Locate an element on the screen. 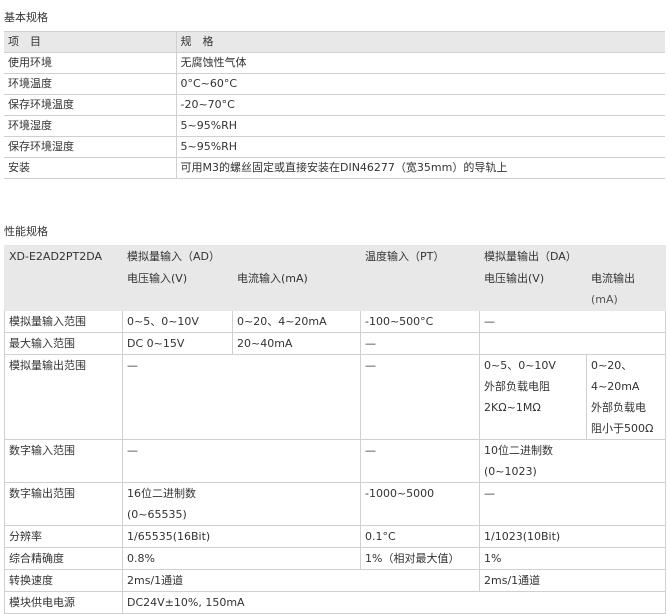 Image resolution: width=670 pixels, height=614 pixels. cell-ad: 16位二进制数 (0~65535) is located at coordinates (241, 504).